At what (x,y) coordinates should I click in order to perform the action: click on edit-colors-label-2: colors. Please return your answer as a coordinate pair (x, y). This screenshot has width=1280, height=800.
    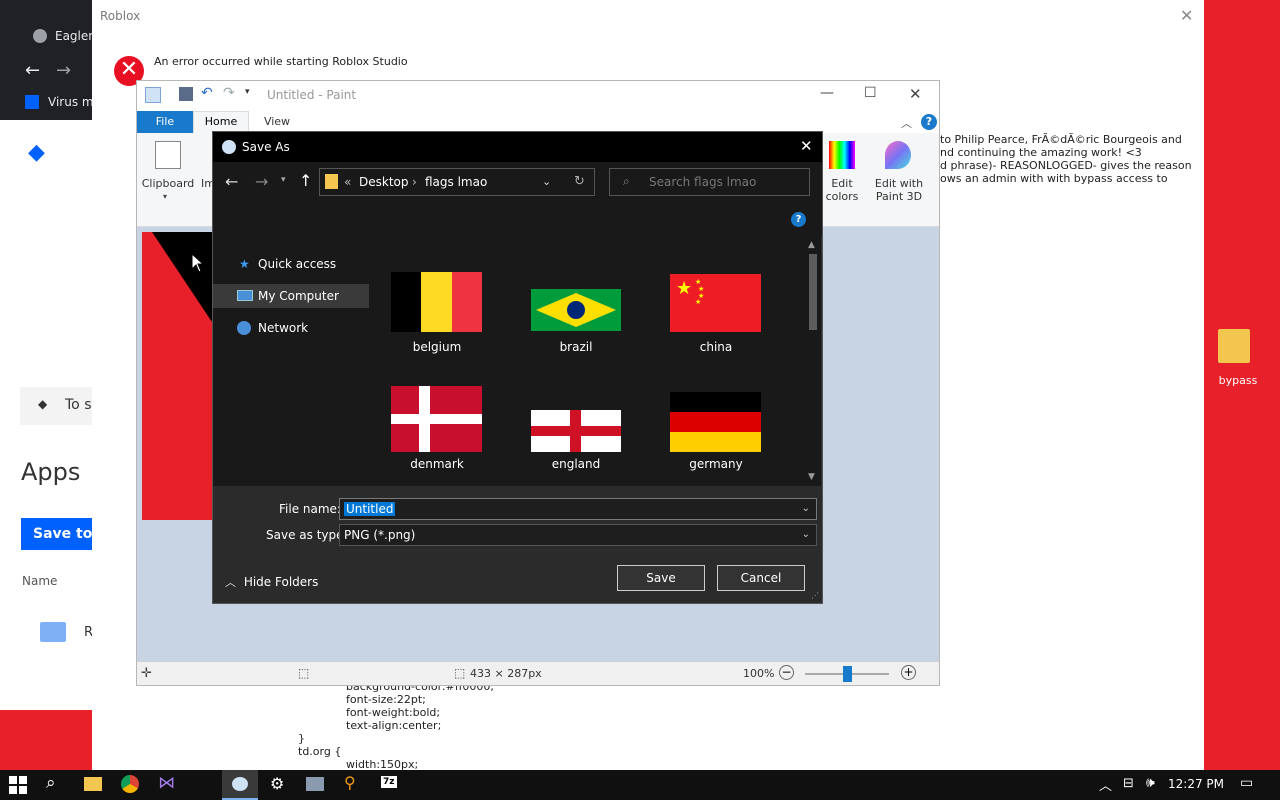
    Looking at the image, I should click on (842, 196).